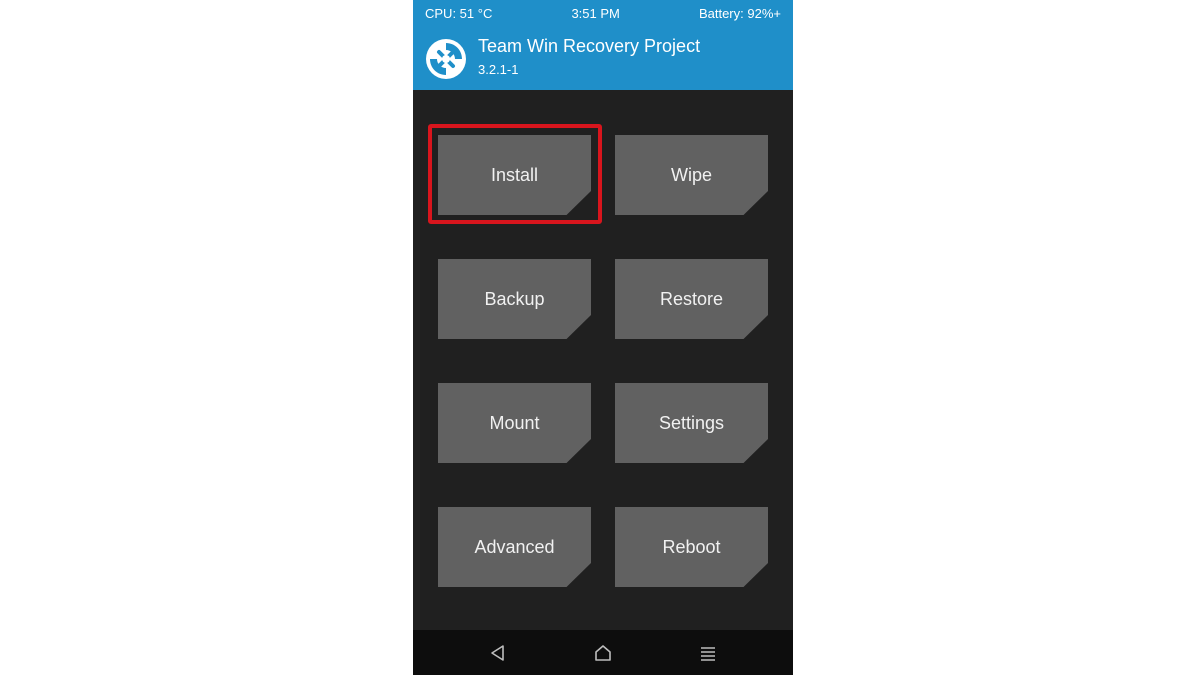  What do you see at coordinates (739, 13) in the screenshot?
I see `battery-level: Battery: 92%+` at bounding box center [739, 13].